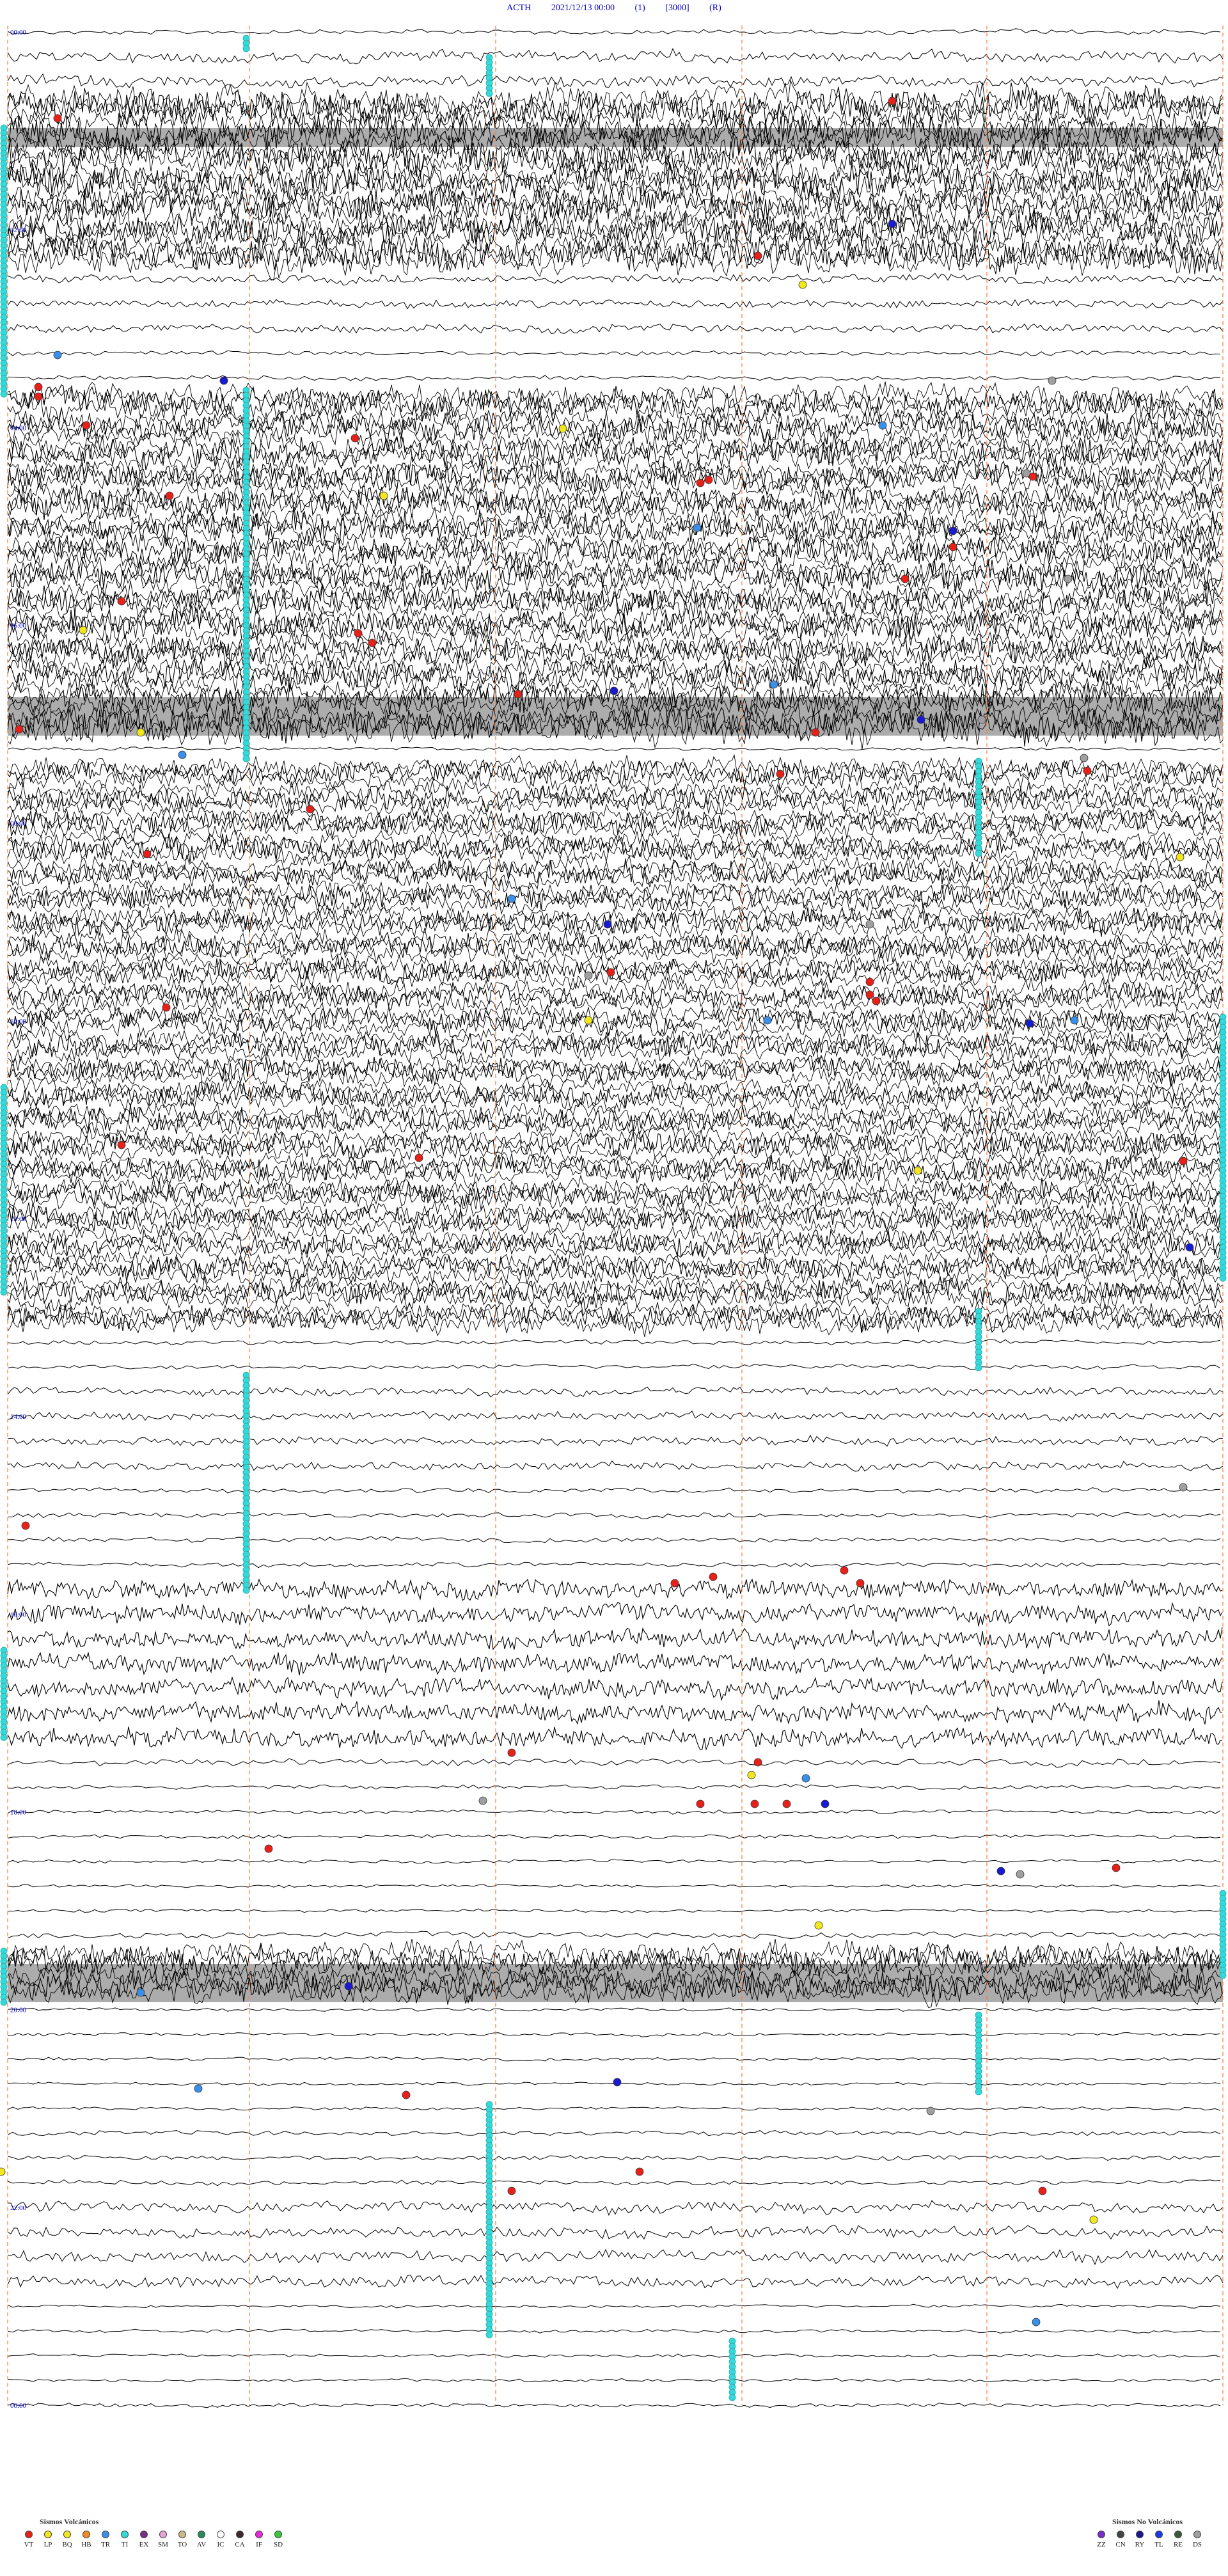 The width and height of the screenshot is (1228, 2576). Describe the element at coordinates (144, 2544) in the screenshot. I see `legend-volcanic-ex-code: EX` at that location.